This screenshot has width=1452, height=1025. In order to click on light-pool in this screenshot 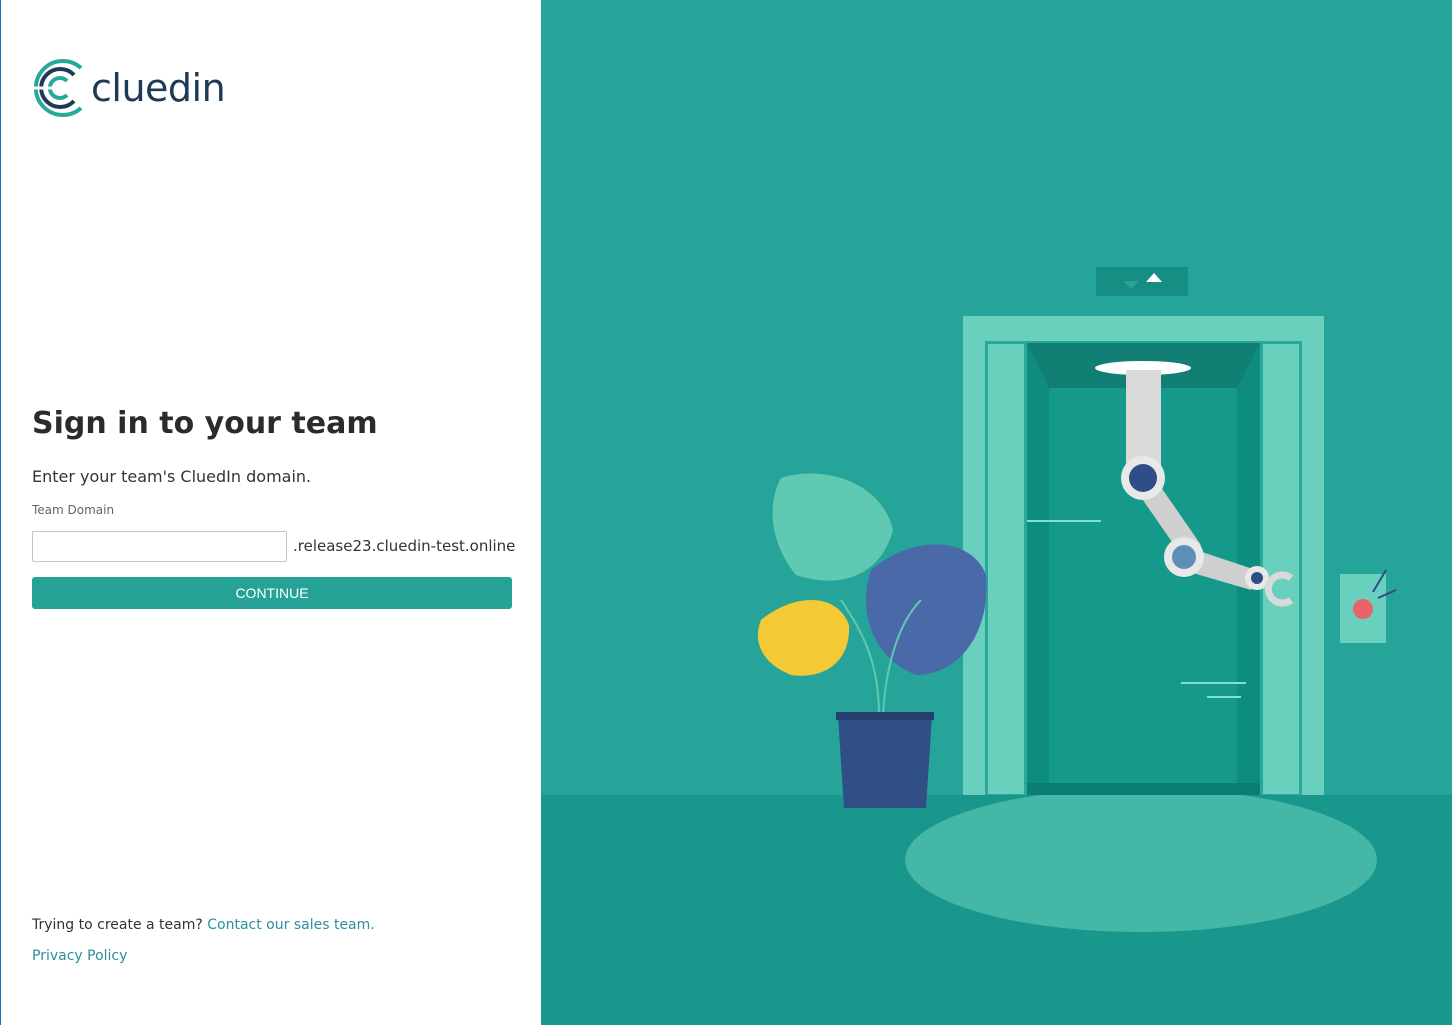, I will do `click(1141, 860)`.